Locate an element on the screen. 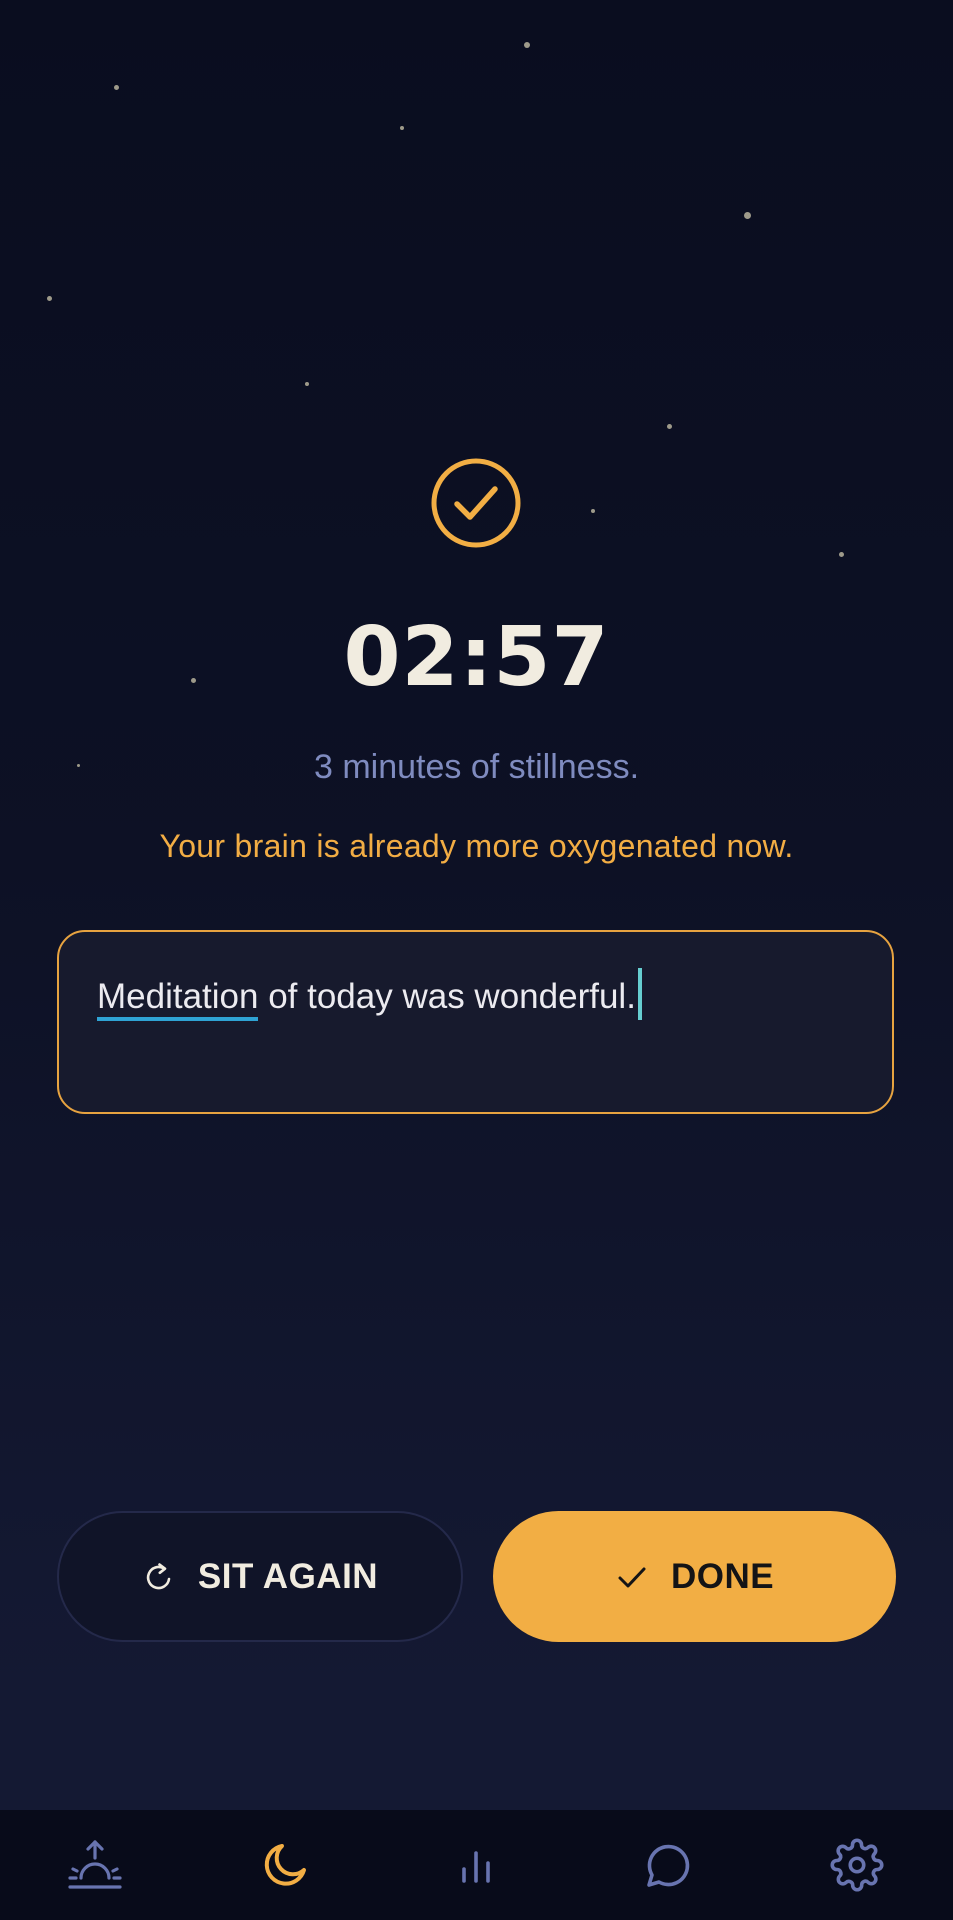 This screenshot has height=1920, width=953. text-caret is located at coordinates (639, 994).